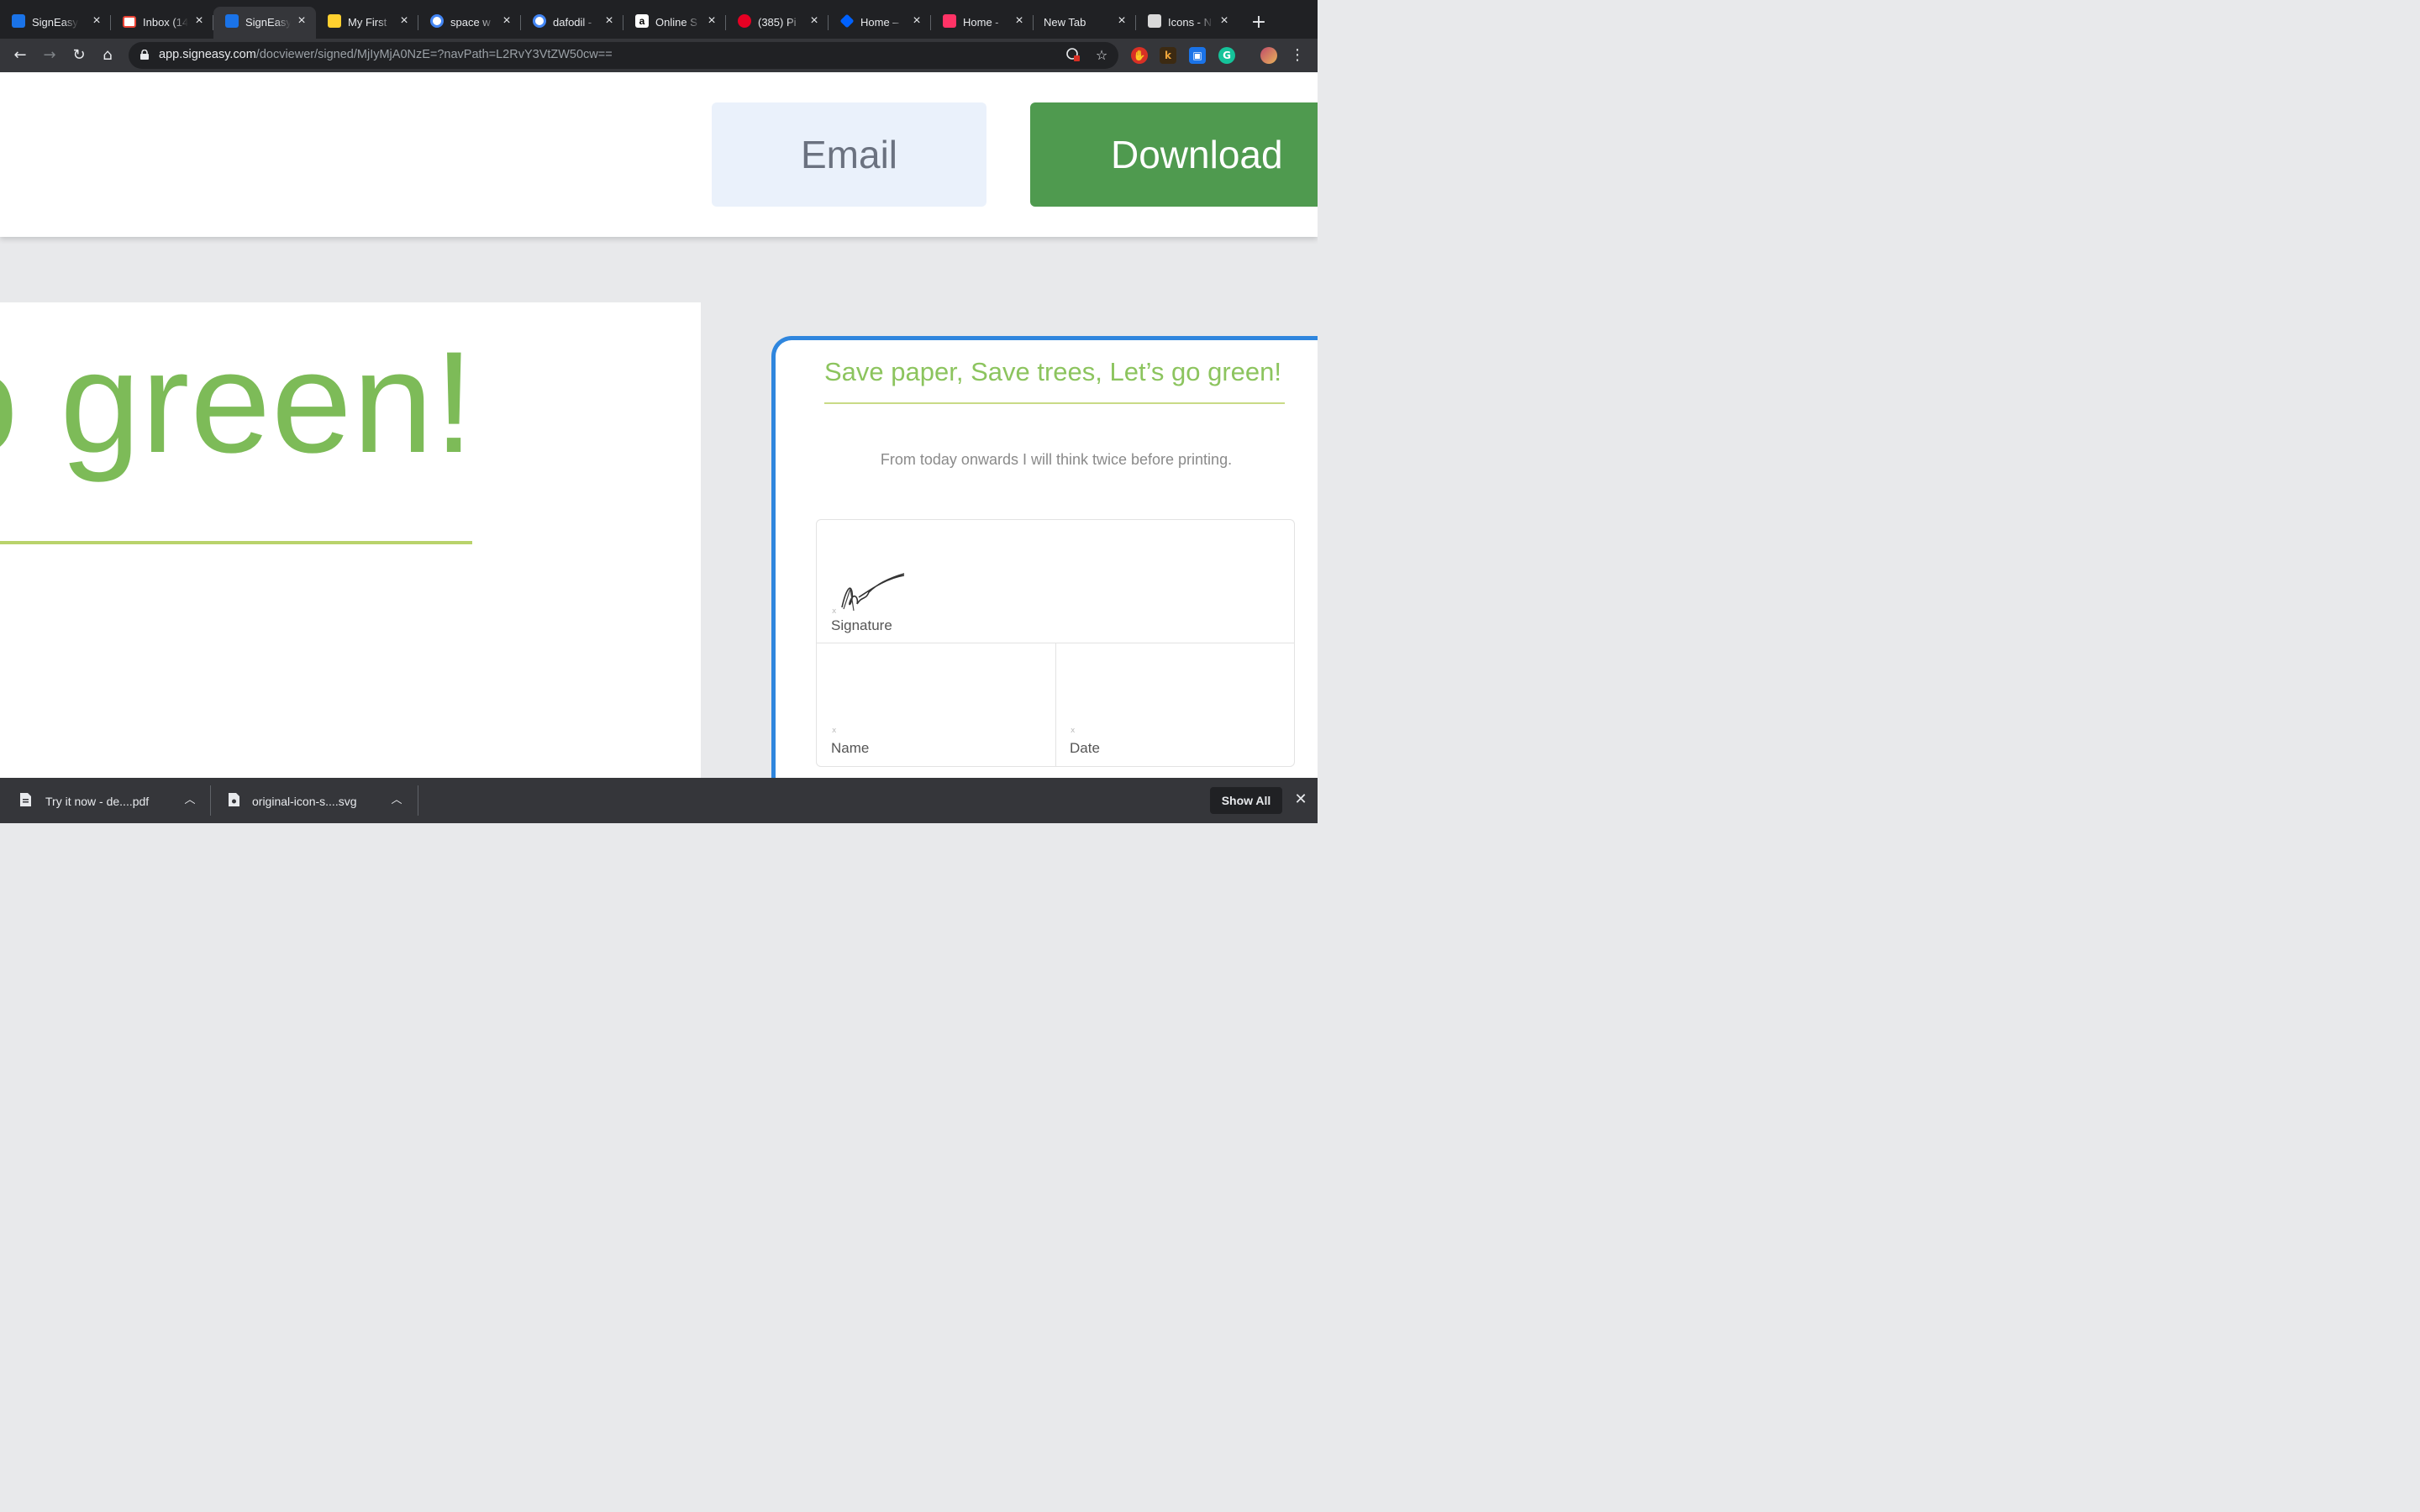 The width and height of the screenshot is (2420, 1512). I want to click on name-field-label: Name, so click(850, 748).